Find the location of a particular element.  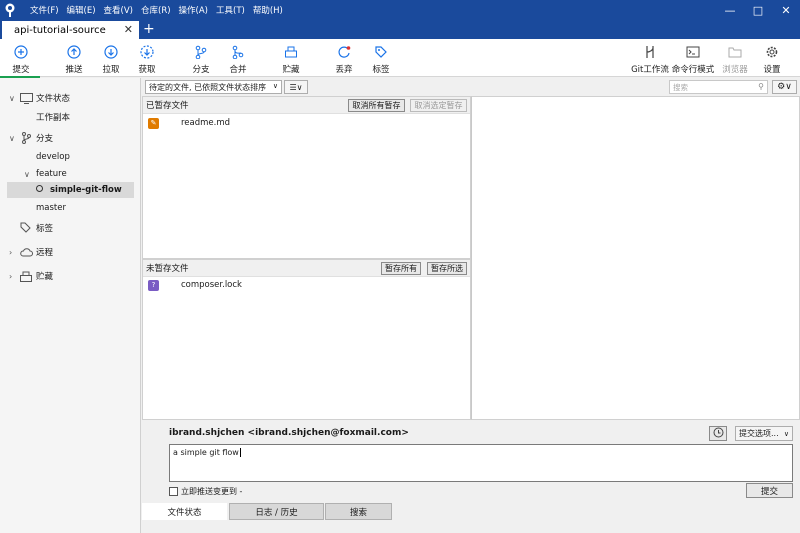

branch-toolbar-button: 分支 is located at coordinates (201, 58).